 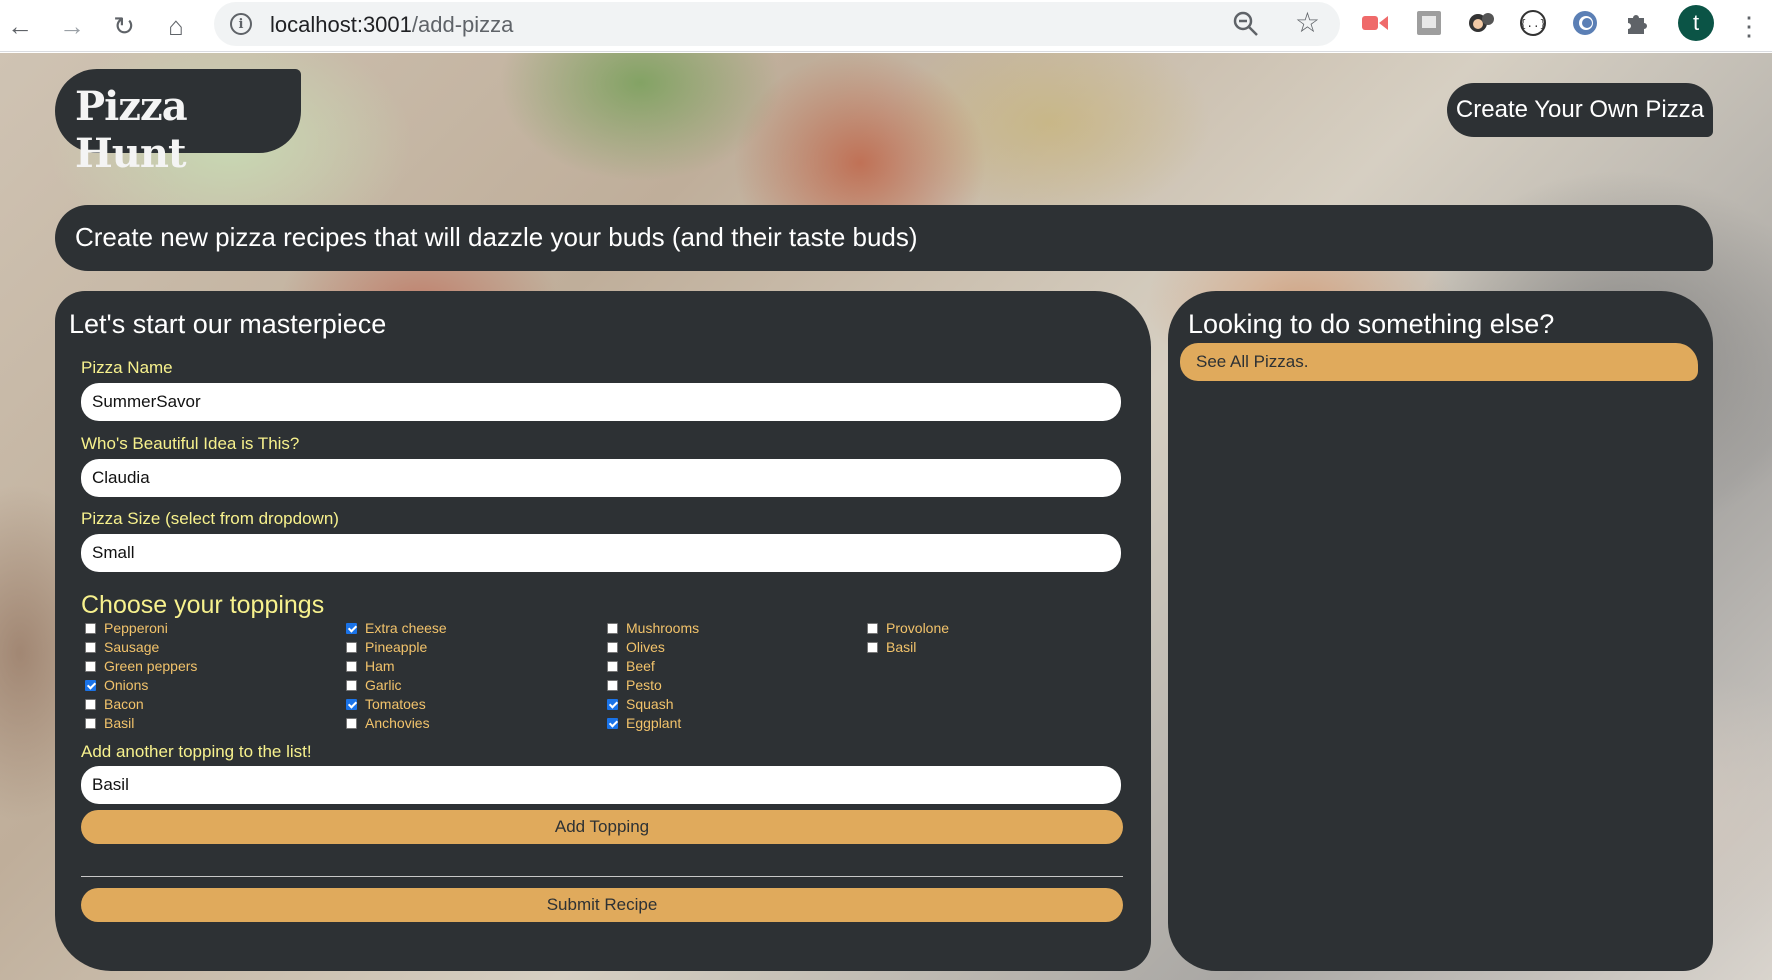 What do you see at coordinates (1580, 110) in the screenshot?
I see `create-pizza-nav-button: Create Your Own Pizza` at bounding box center [1580, 110].